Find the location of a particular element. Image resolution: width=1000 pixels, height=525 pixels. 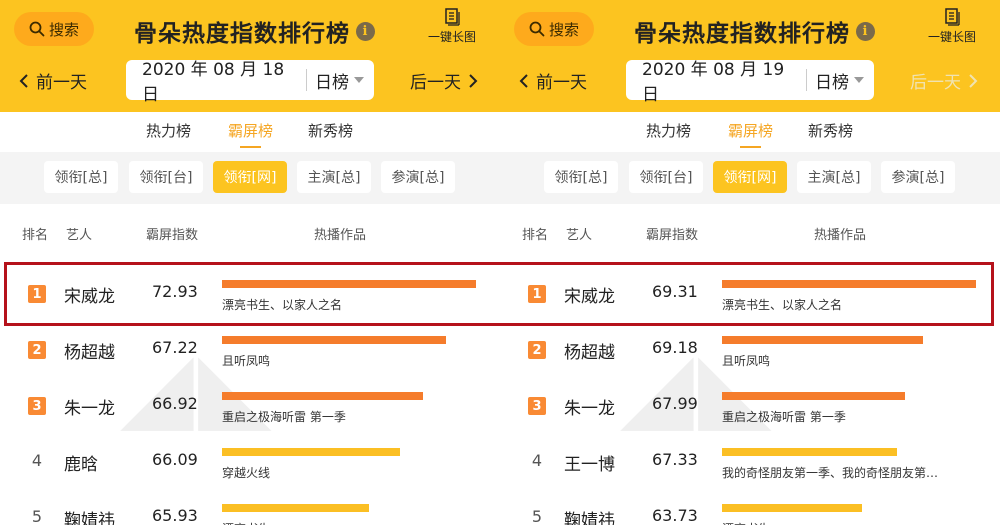

artist-name: 王一博 is located at coordinates (589, 462).